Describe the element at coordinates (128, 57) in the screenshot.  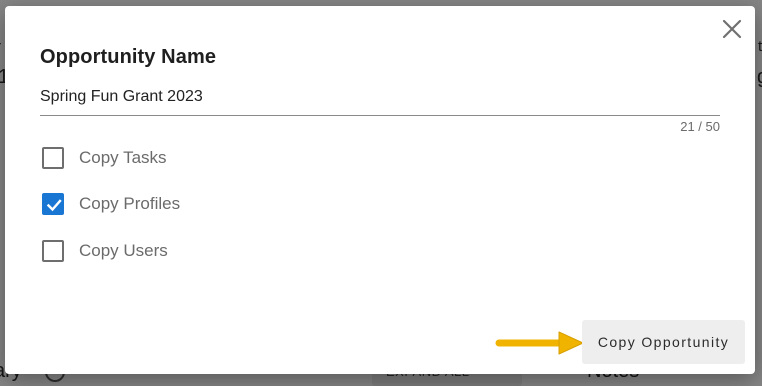
I see `dialog-title: Opportunity Name` at that location.